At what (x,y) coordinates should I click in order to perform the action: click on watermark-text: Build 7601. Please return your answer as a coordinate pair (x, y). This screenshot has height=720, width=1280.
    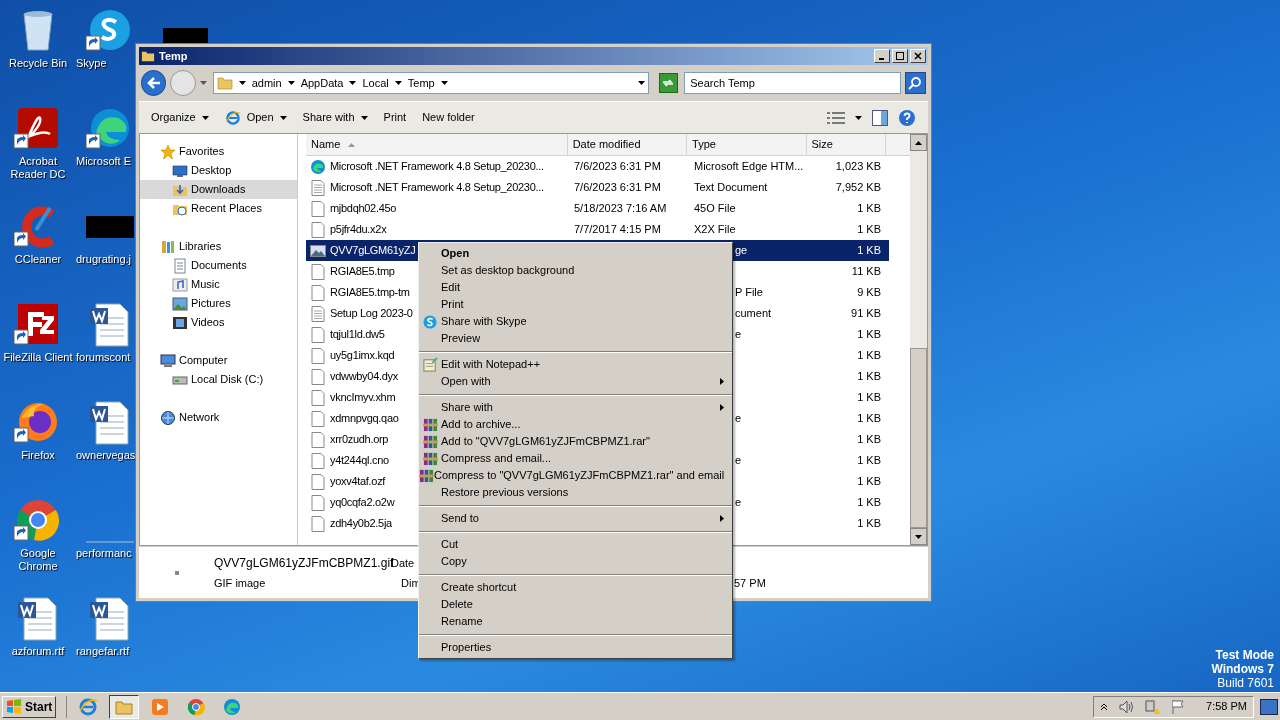
    Looking at the image, I should click on (1245, 683).